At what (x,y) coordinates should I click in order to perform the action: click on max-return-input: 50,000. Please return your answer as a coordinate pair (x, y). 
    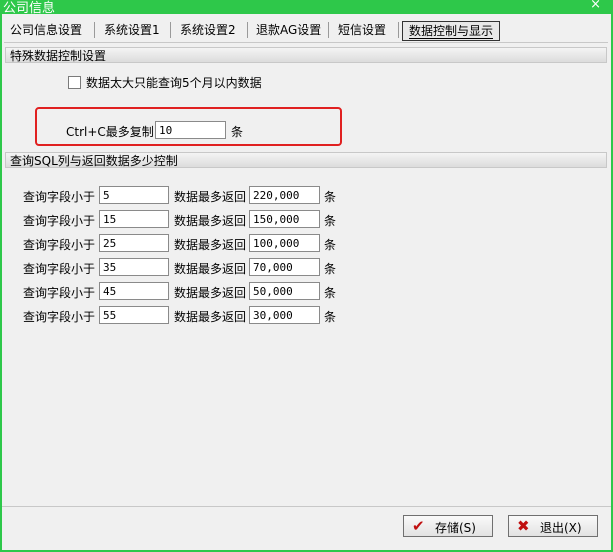
    Looking at the image, I should click on (284, 291).